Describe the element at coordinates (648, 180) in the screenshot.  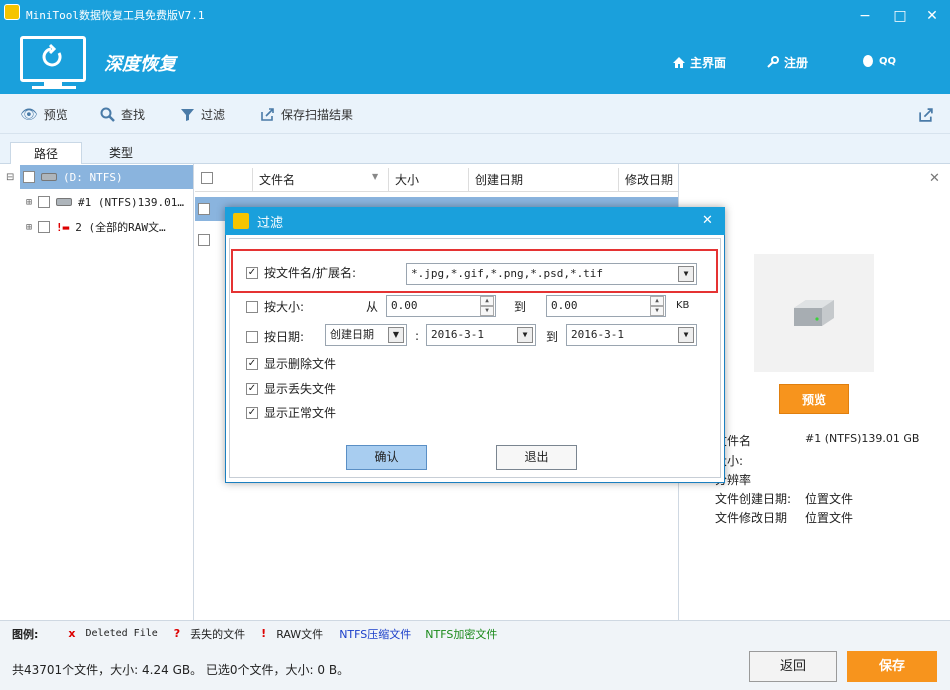
I see `column-modified: 修改日期` at that location.